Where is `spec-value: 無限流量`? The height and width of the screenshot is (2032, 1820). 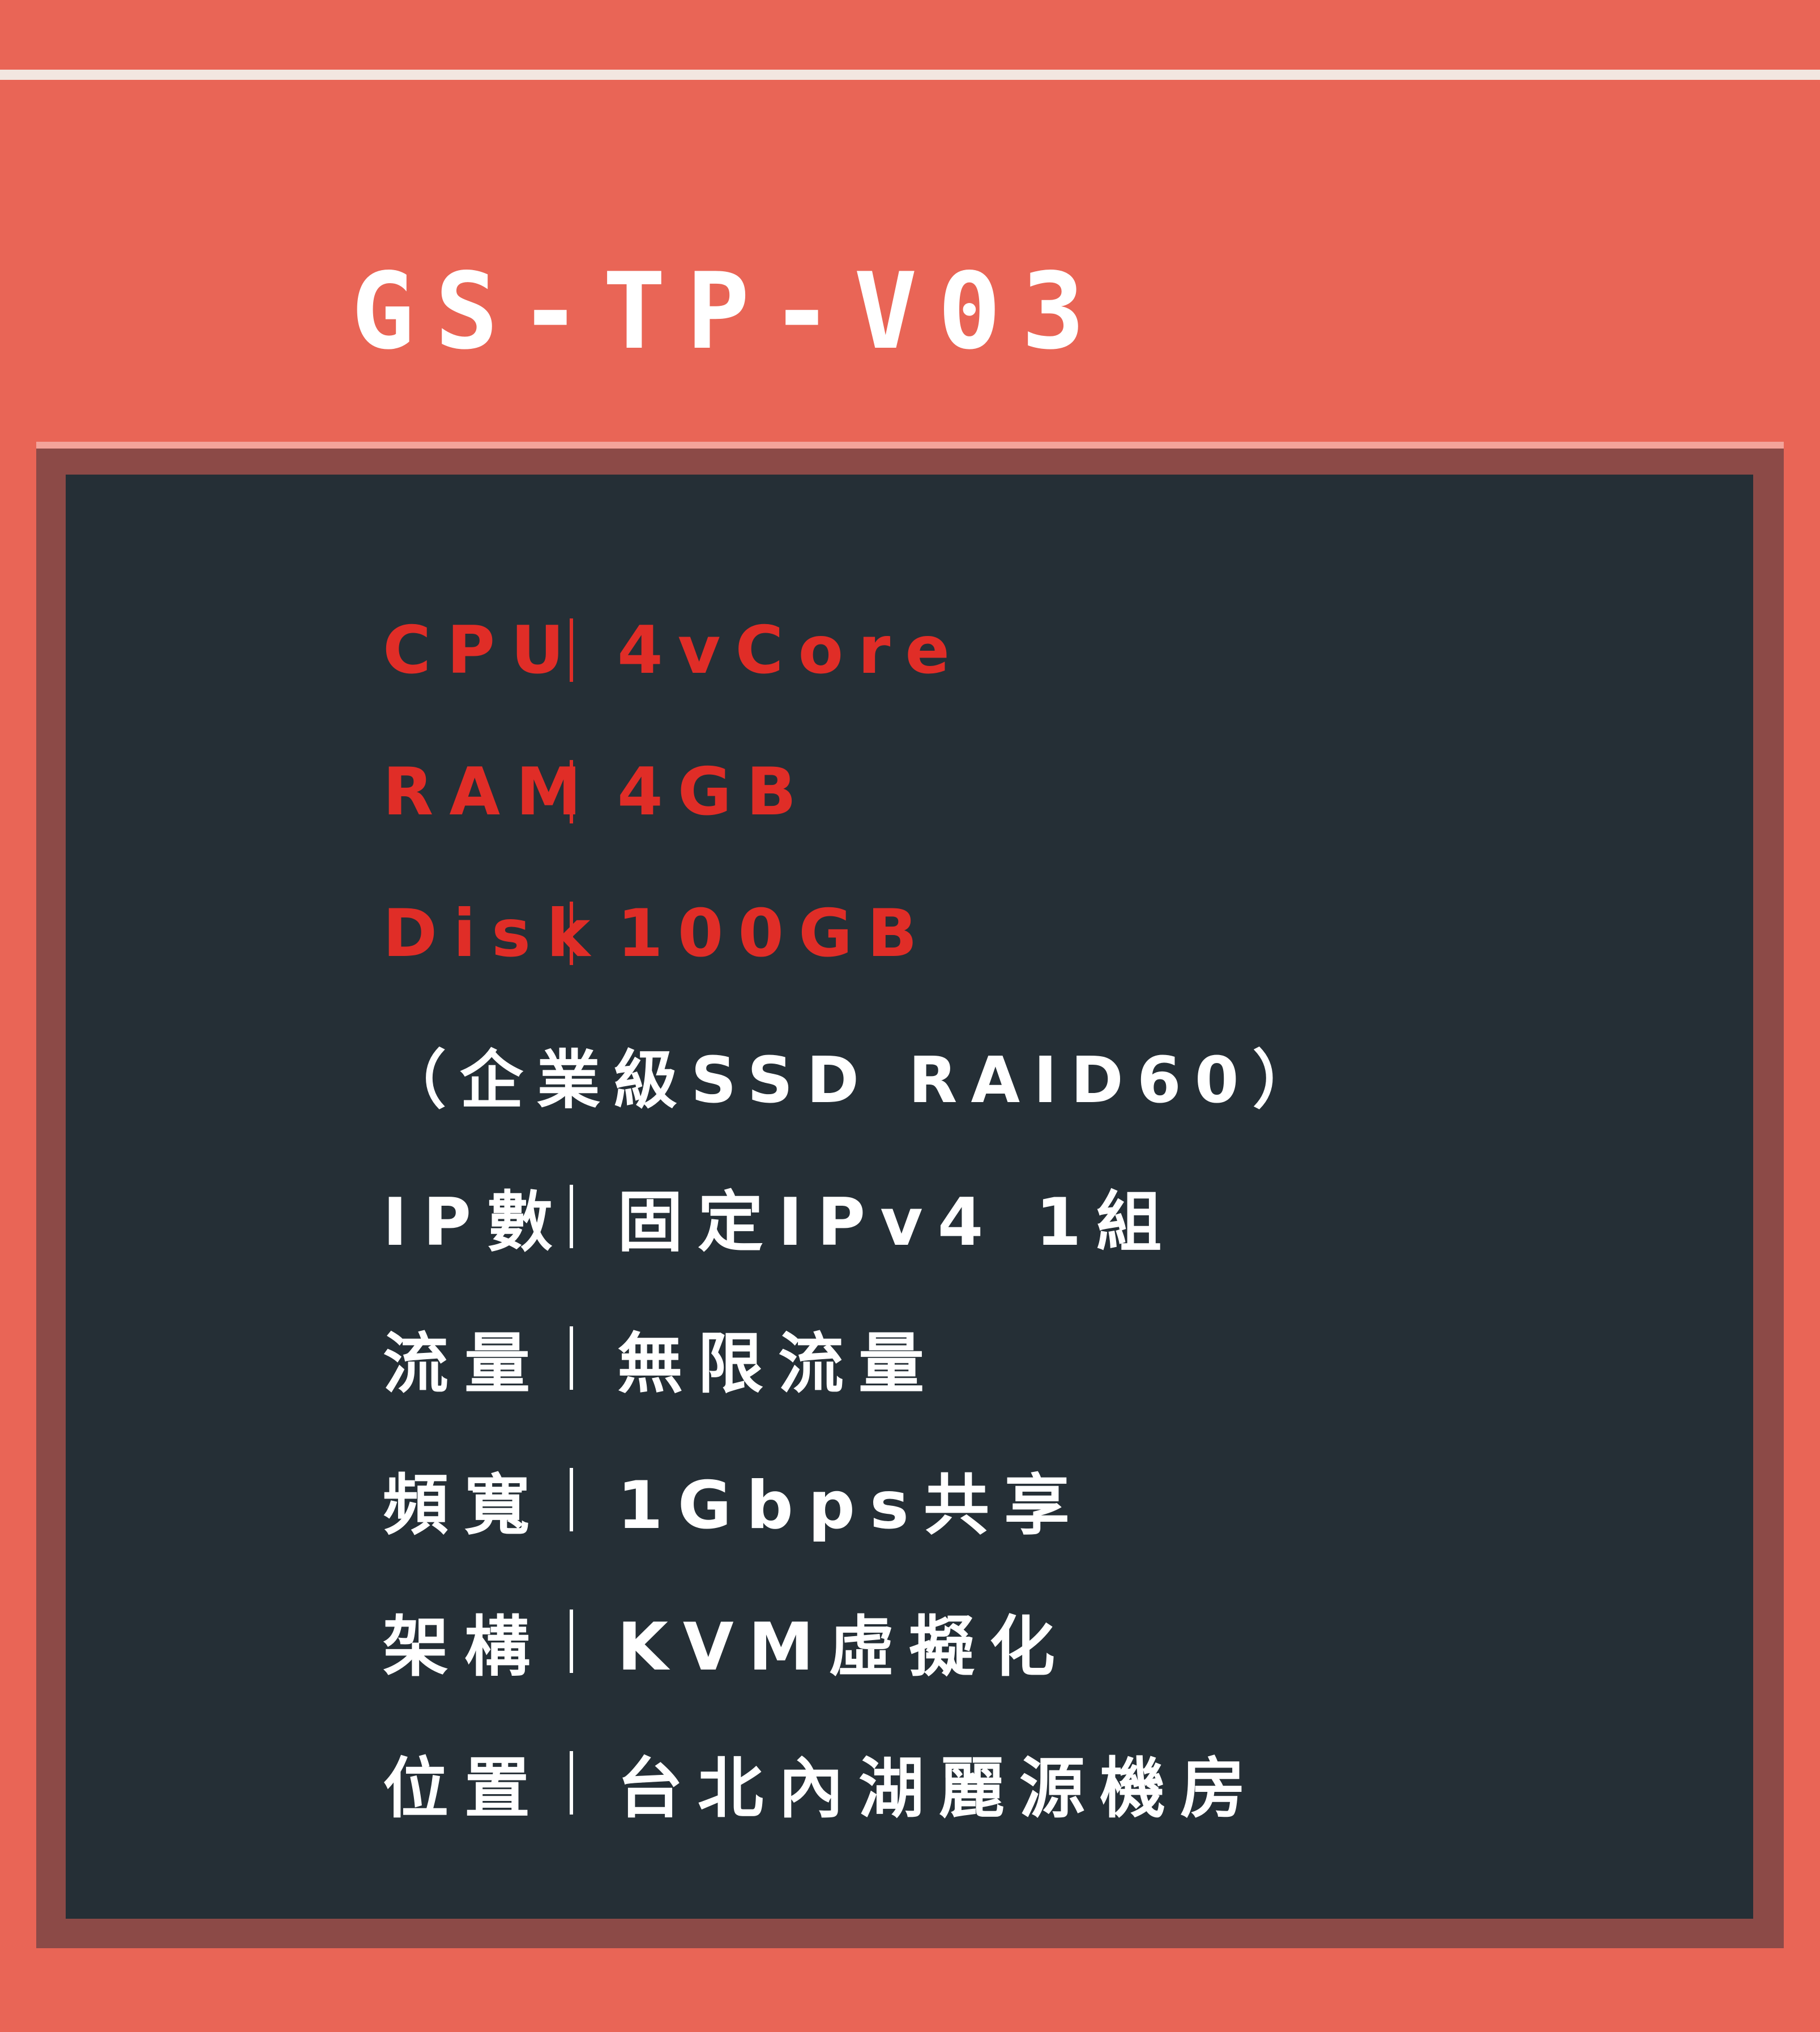
spec-value: 無限流量 is located at coordinates (778, 1364).